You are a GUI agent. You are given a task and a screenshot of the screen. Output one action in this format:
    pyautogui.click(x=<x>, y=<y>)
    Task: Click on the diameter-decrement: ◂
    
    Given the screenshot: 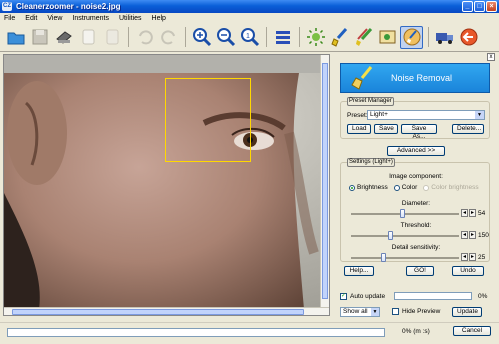 What is the action you would take?
    pyautogui.click(x=464, y=213)
    